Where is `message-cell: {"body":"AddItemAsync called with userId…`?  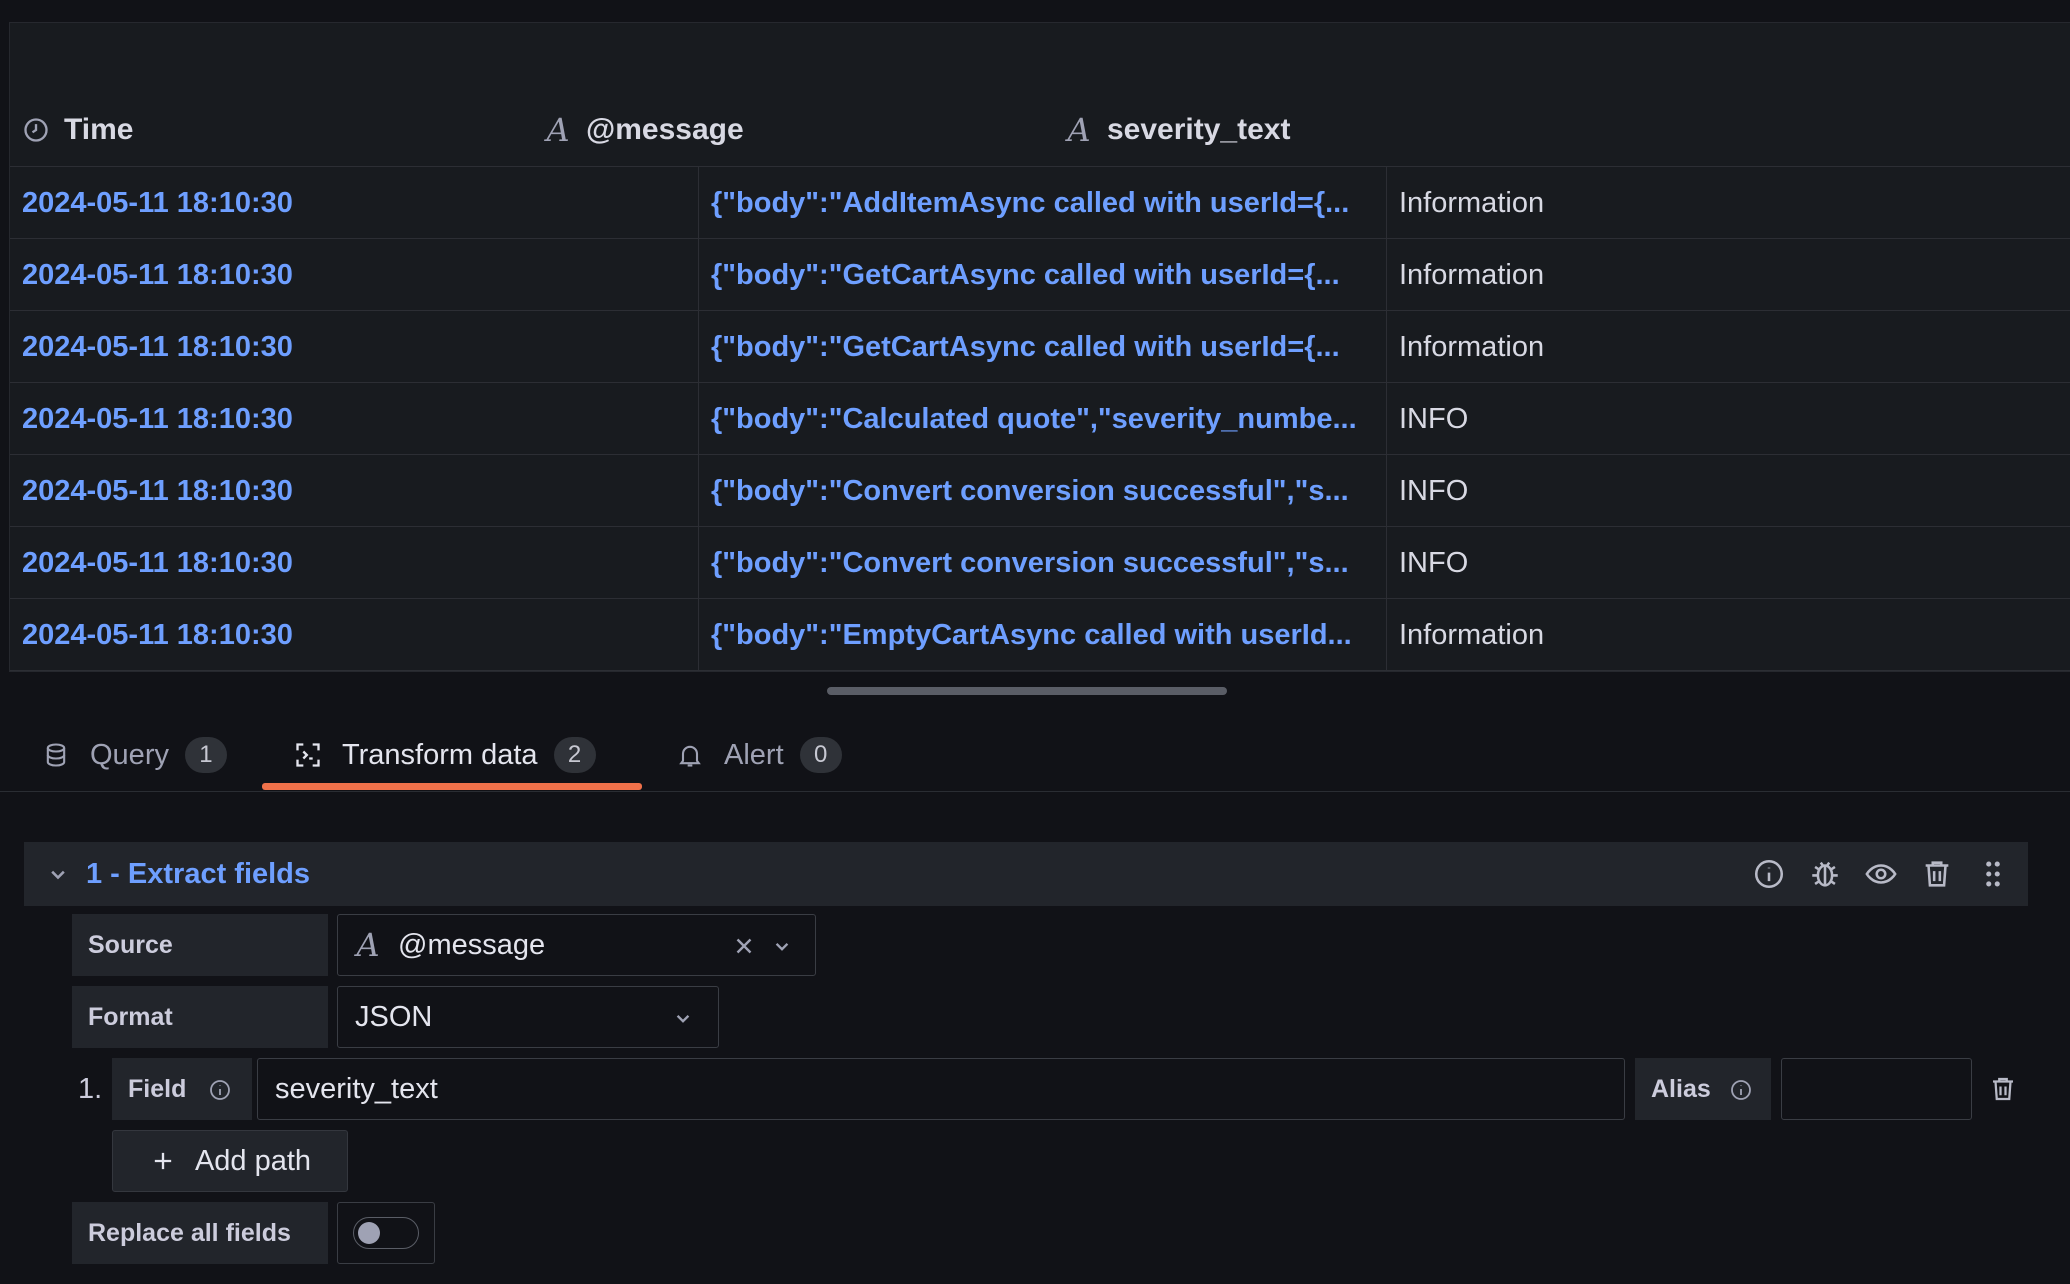
message-cell: {"body":"AddItemAsync called with userId… is located at coordinates (1041, 203).